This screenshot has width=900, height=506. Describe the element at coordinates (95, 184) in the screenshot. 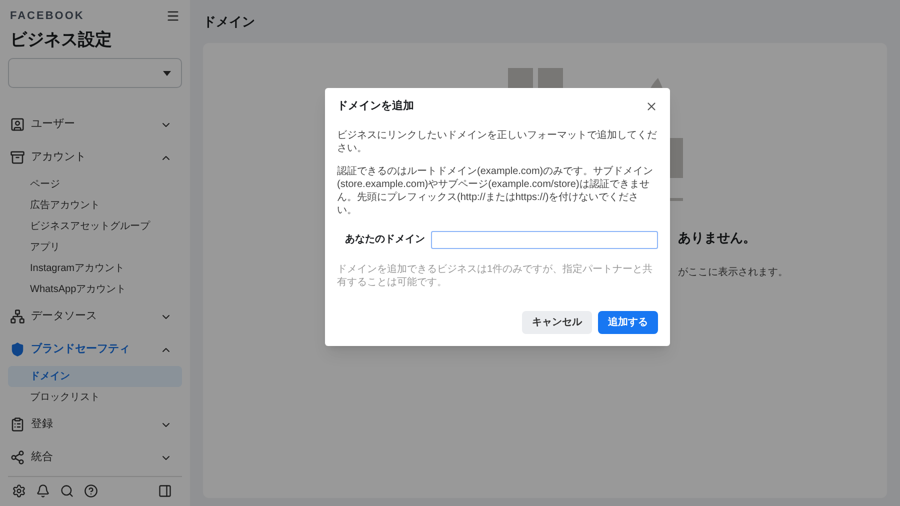

I see `sidebar-item: ページ` at that location.